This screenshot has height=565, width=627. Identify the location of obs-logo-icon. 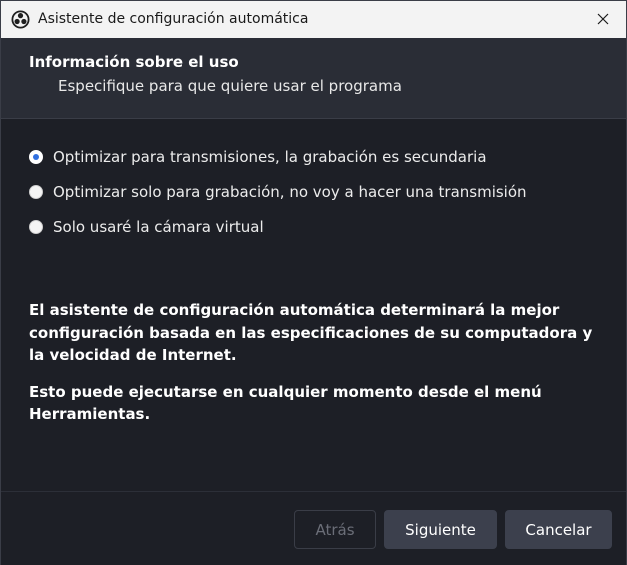
(20, 19).